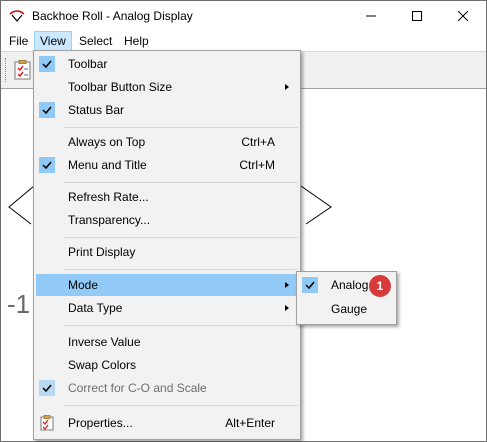 The image size is (487, 442). I want to click on close-button, so click(463, 16).